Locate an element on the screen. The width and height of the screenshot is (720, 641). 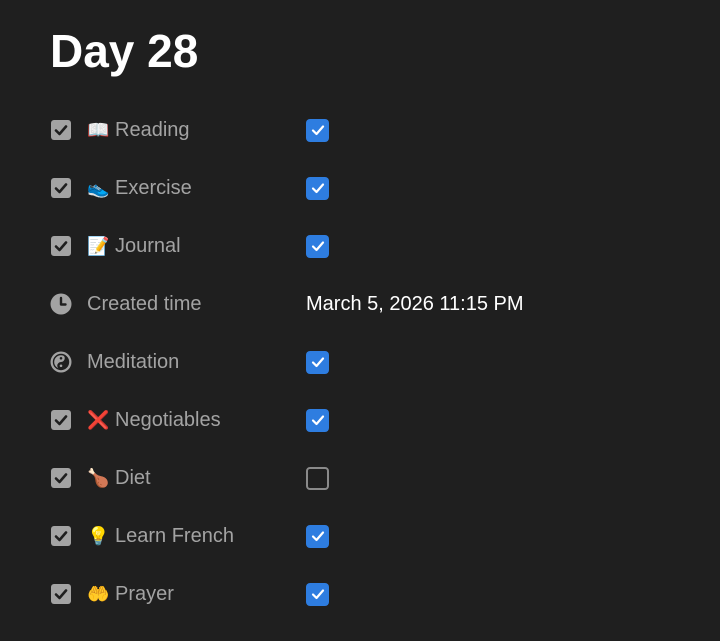
property-label: Created time is located at coordinates (144, 303).